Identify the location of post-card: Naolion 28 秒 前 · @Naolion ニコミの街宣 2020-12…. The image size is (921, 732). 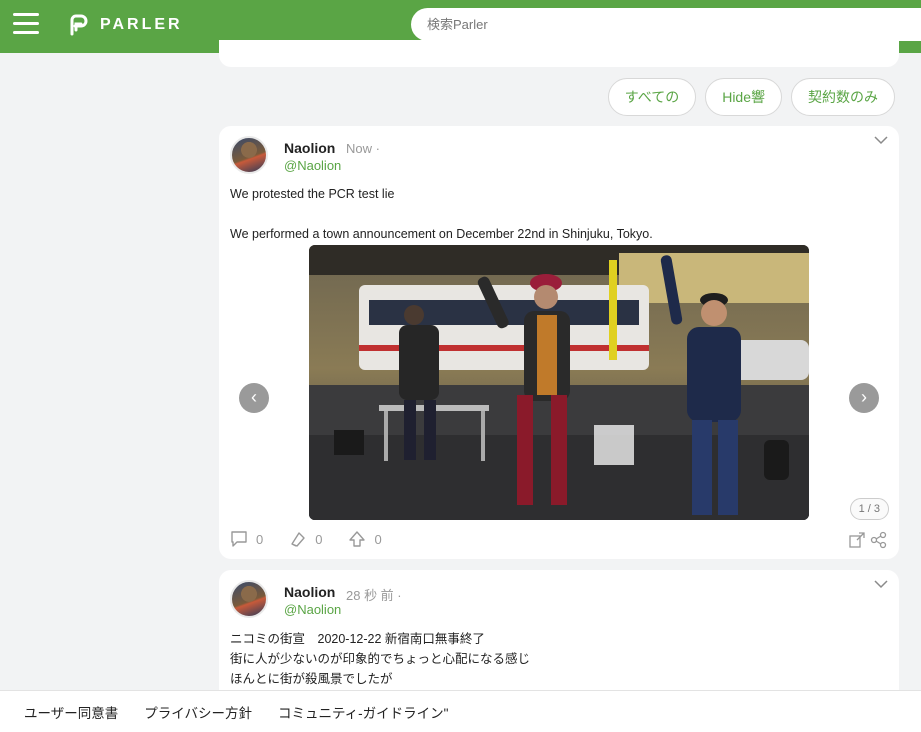
(559, 640).